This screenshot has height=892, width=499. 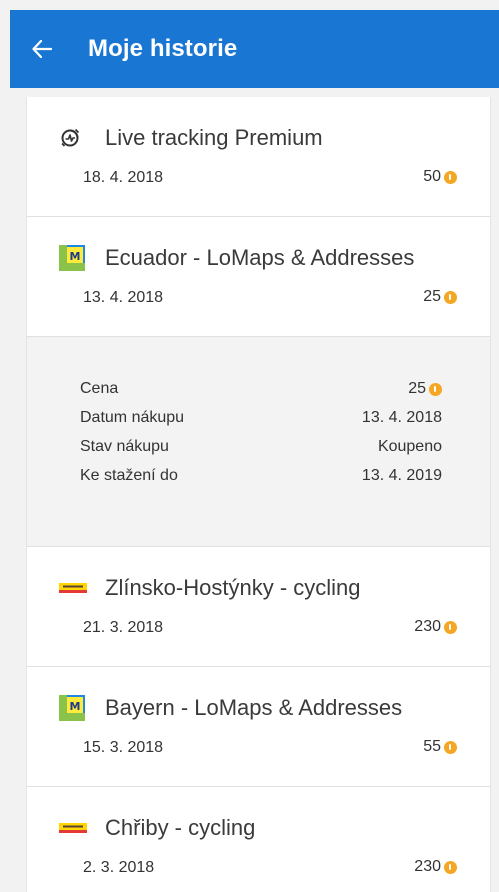 I want to click on purchase-item-live-tracking: Live tracking Premium 18. 4. 2018 50, so click(x=258, y=157).